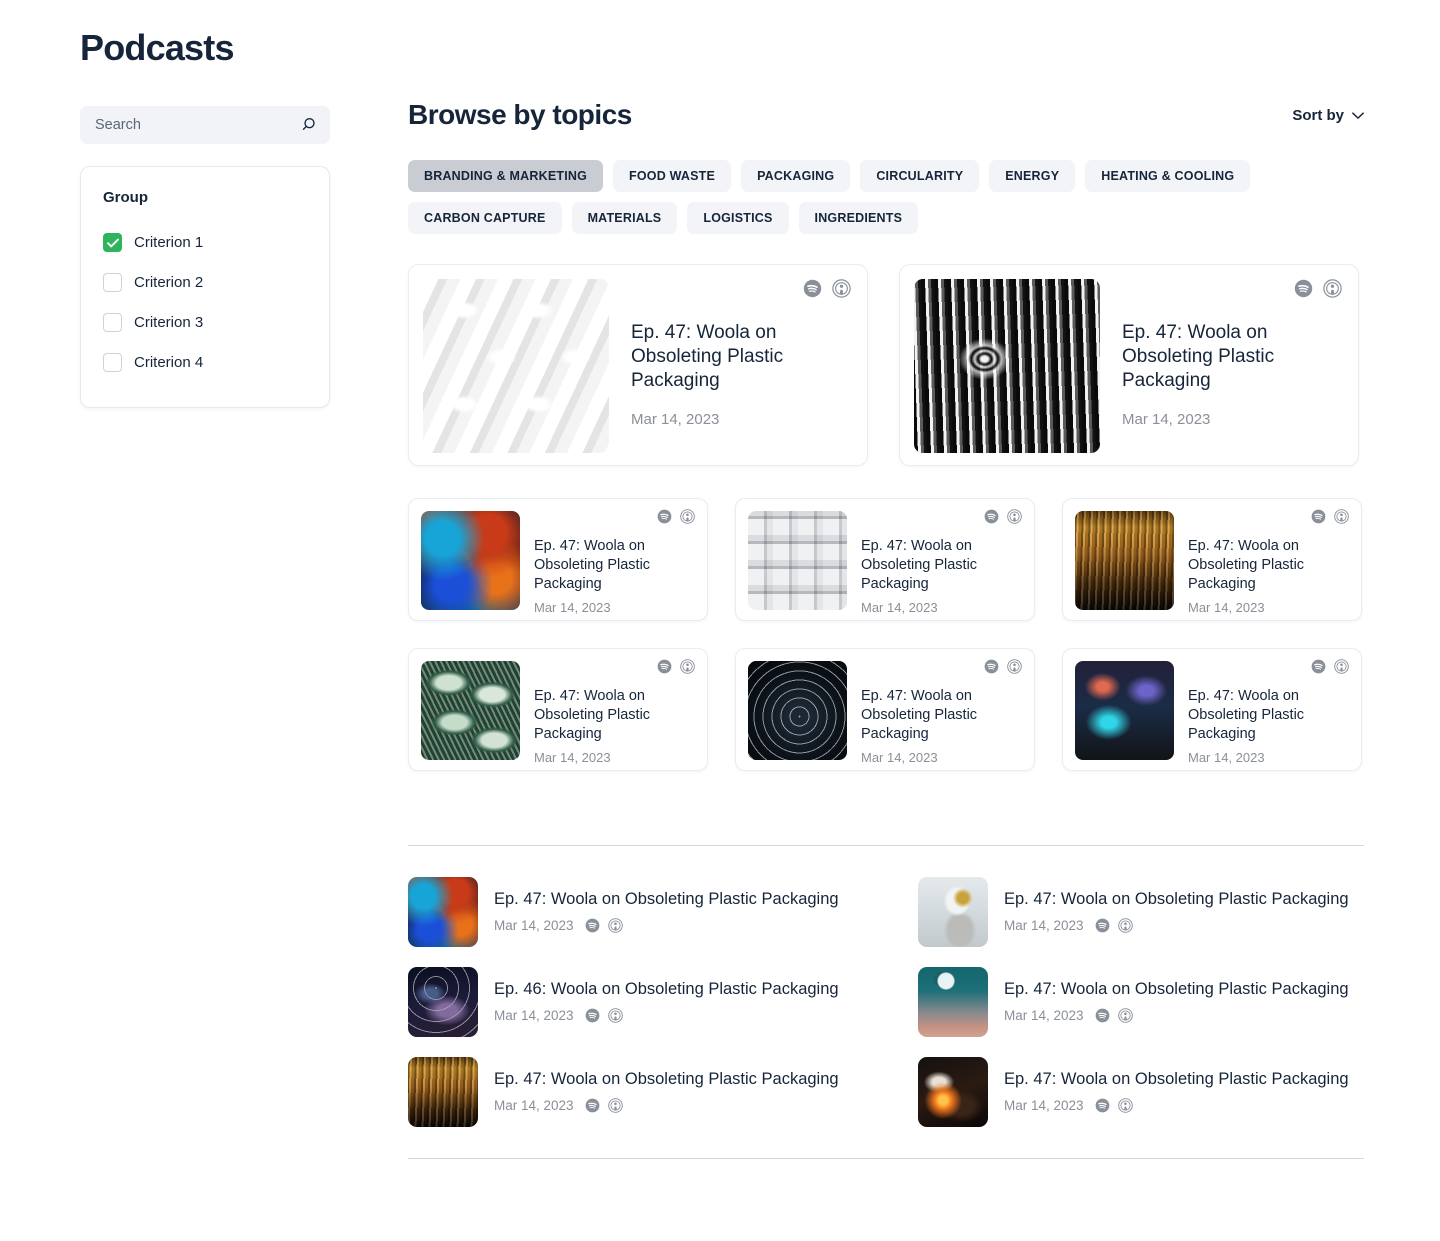 The width and height of the screenshot is (1440, 1241). What do you see at coordinates (672, 175) in the screenshot?
I see `topic-pill-food-waste: FOOD WASTE` at bounding box center [672, 175].